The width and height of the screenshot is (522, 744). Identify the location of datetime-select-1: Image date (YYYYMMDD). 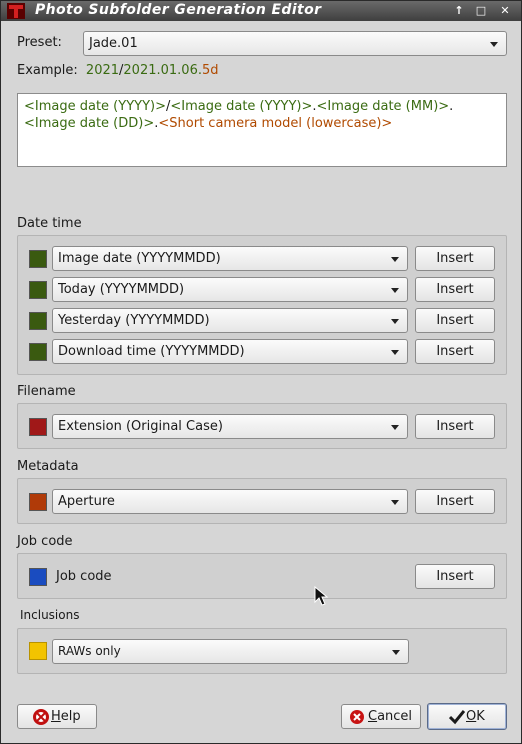
(230, 258).